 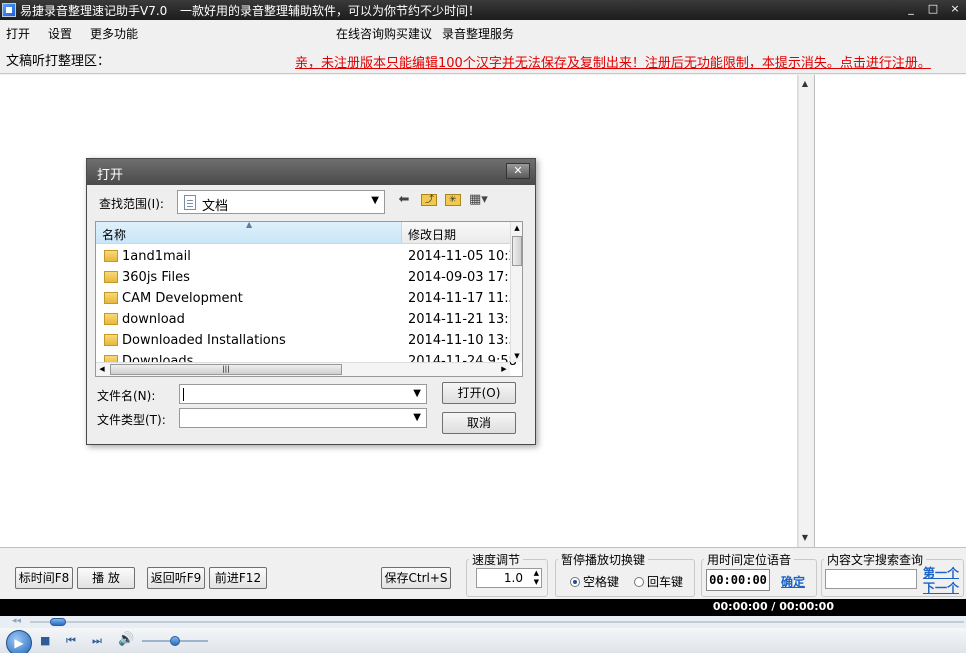 What do you see at coordinates (97, 641) in the screenshot?
I see `next-icon: ⏭` at bounding box center [97, 641].